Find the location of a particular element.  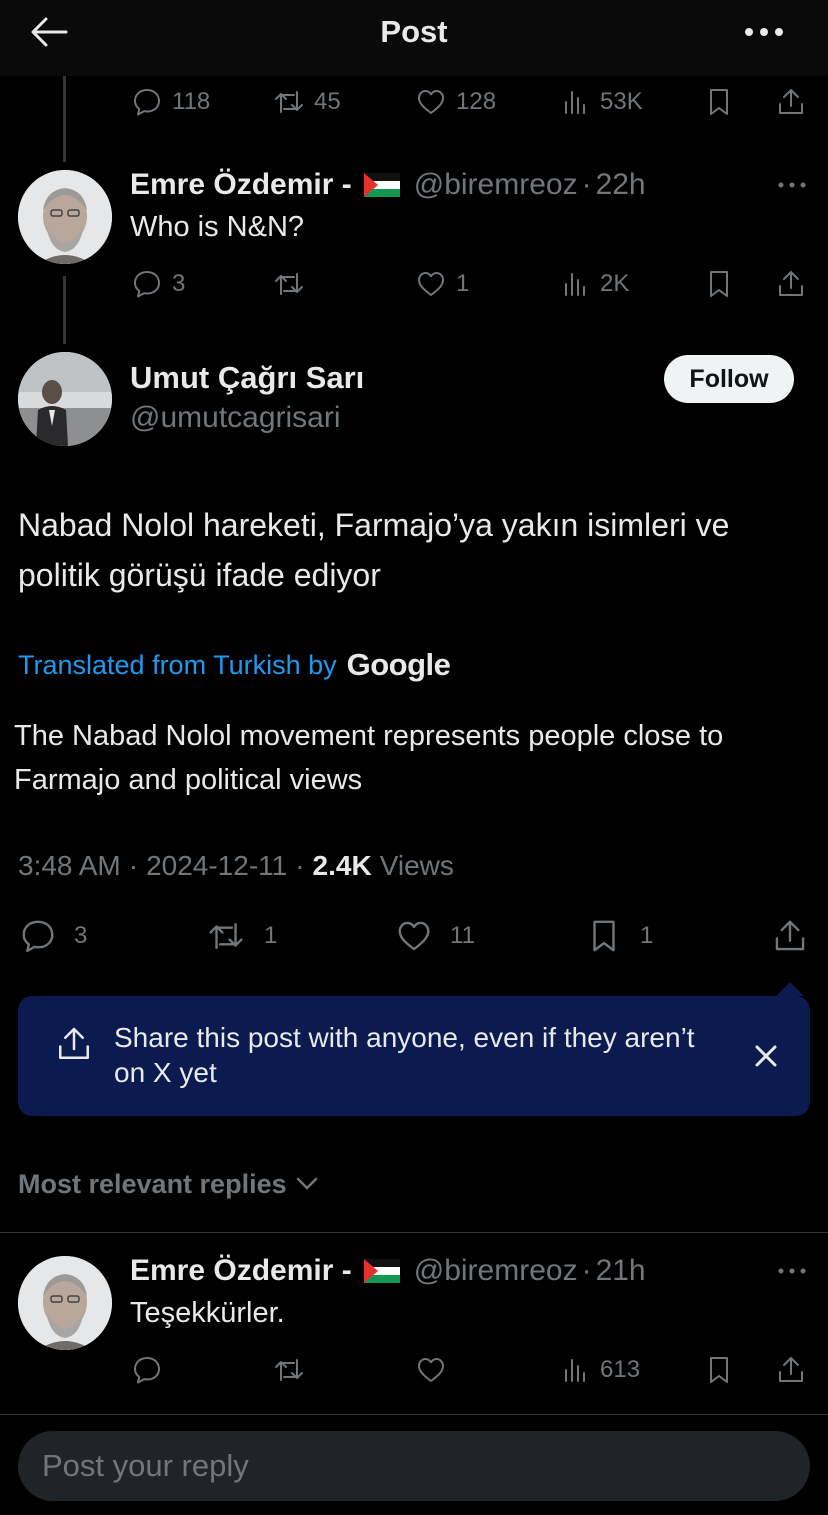

views-button: 613 is located at coordinates (599, 1370).